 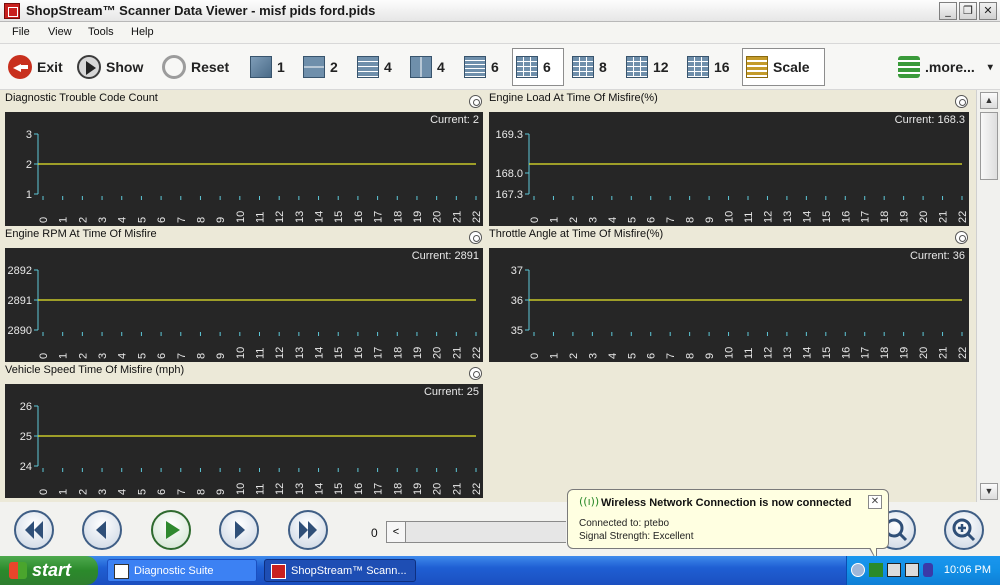 I want to click on playback-slider, so click(x=486, y=532).